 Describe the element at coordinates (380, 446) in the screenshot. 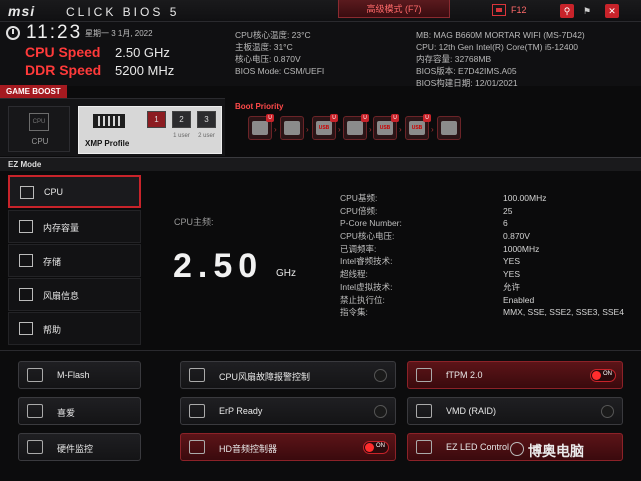

I see `toggle-on-text: ON` at that location.